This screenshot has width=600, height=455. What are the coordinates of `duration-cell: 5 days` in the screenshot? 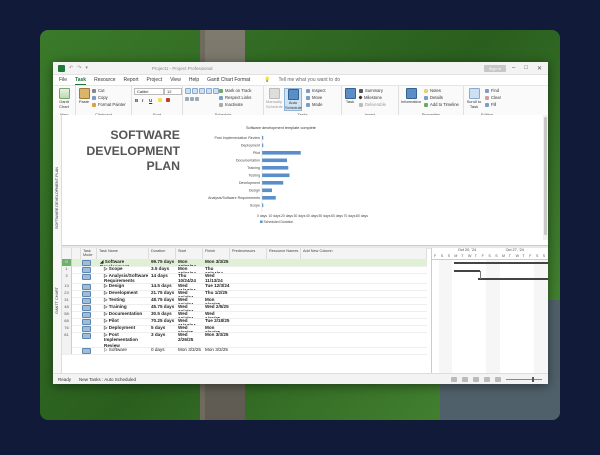 It's located at (163, 328).